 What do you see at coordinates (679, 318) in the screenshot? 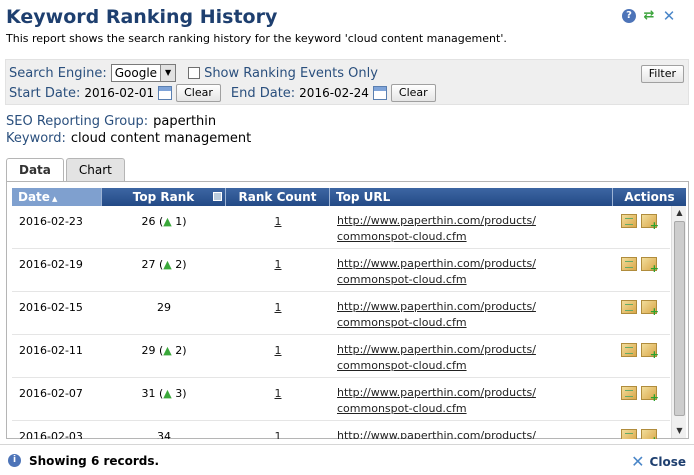
I see `scroll-thumb` at bounding box center [679, 318].